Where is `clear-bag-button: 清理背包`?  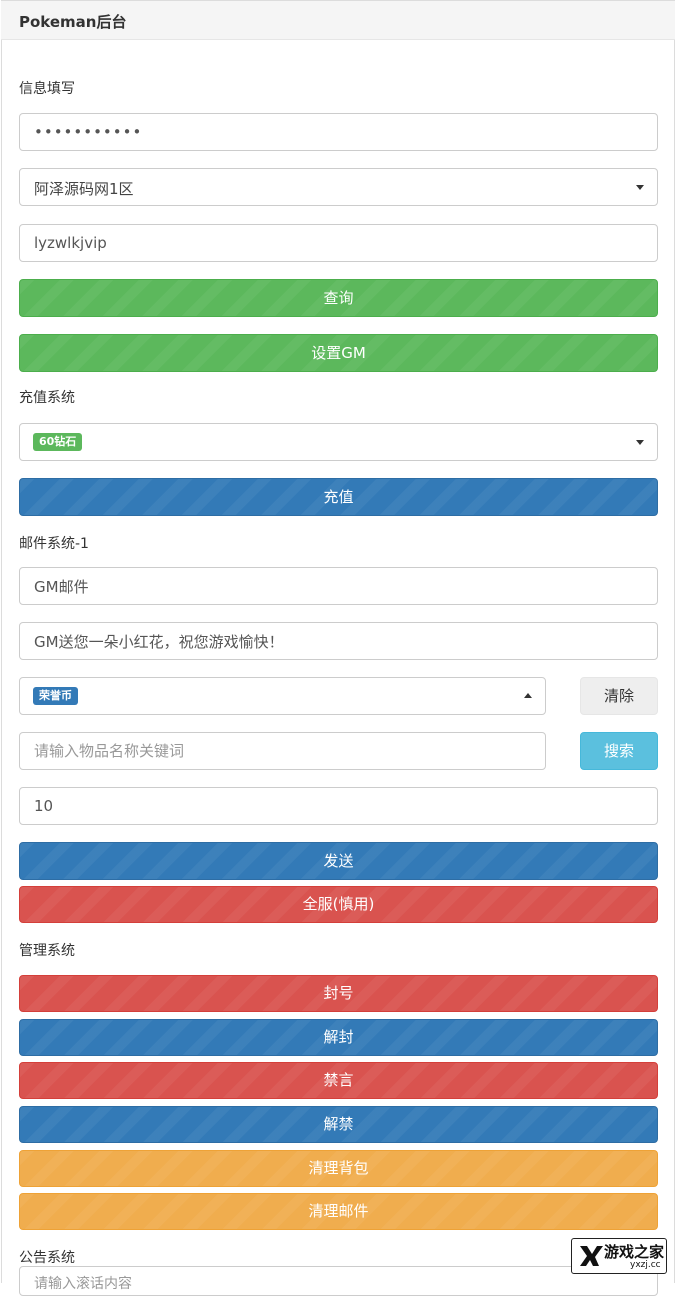 clear-bag-button: 清理背包 is located at coordinates (338, 1168).